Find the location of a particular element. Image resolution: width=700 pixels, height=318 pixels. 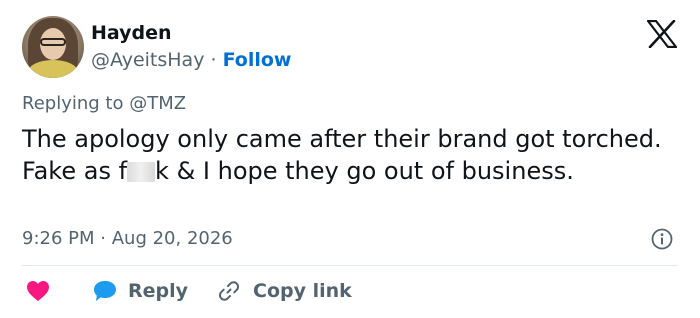

replying-mention: @TMZ is located at coordinates (157, 103).